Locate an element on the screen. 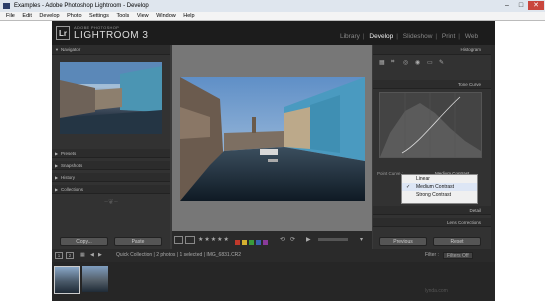  menu-help: Help is located at coordinates (188, 16).